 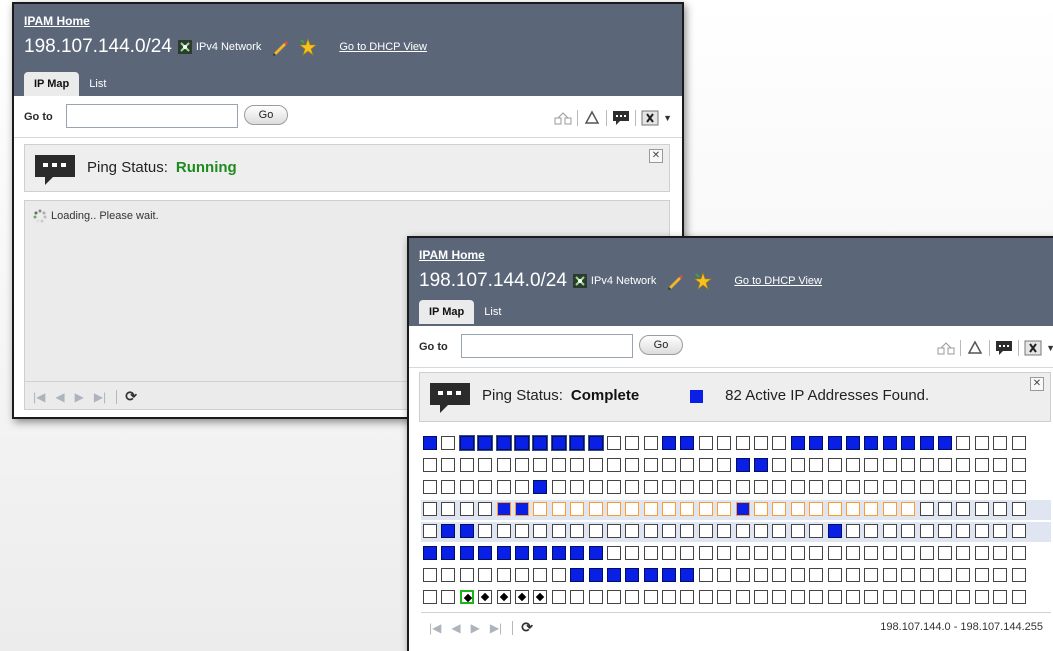 I want to click on clear-icon, so click(x=650, y=118).